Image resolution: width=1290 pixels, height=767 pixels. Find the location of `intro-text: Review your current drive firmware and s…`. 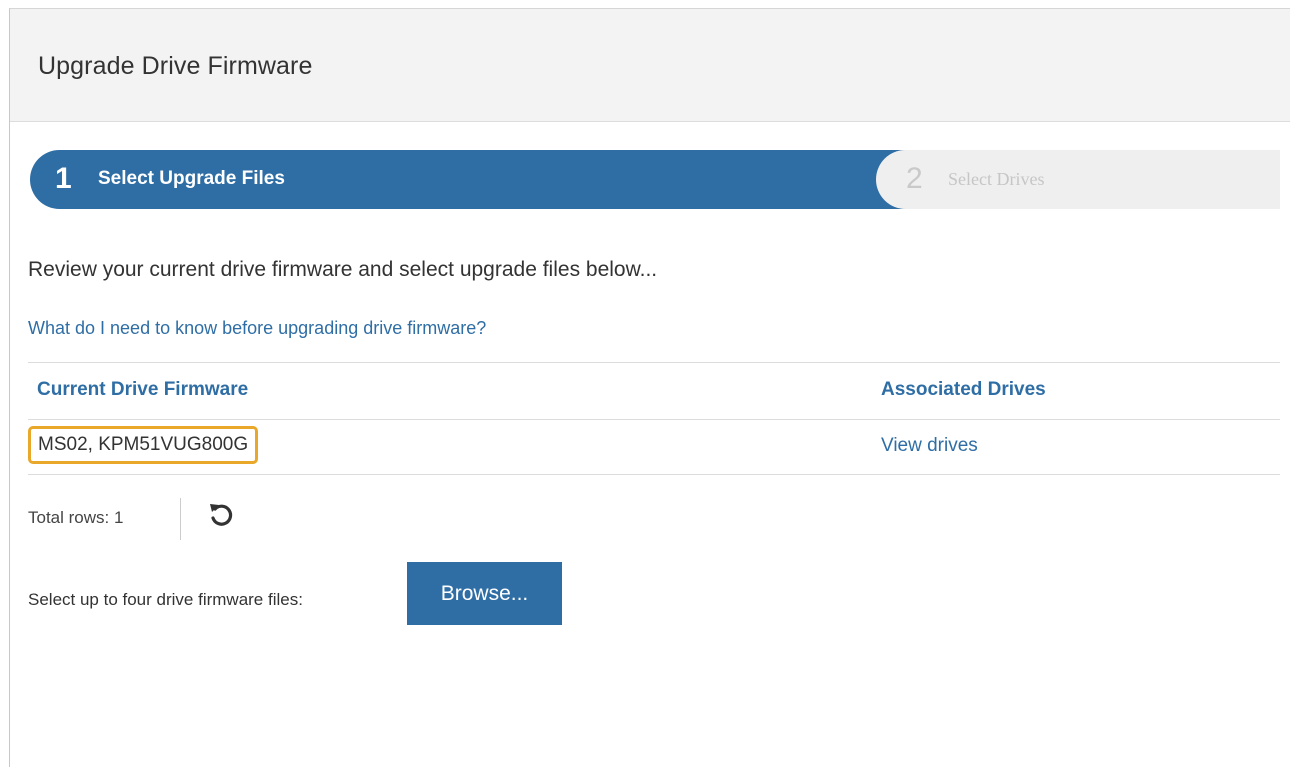

intro-text: Review your current drive firmware and s… is located at coordinates (343, 269).